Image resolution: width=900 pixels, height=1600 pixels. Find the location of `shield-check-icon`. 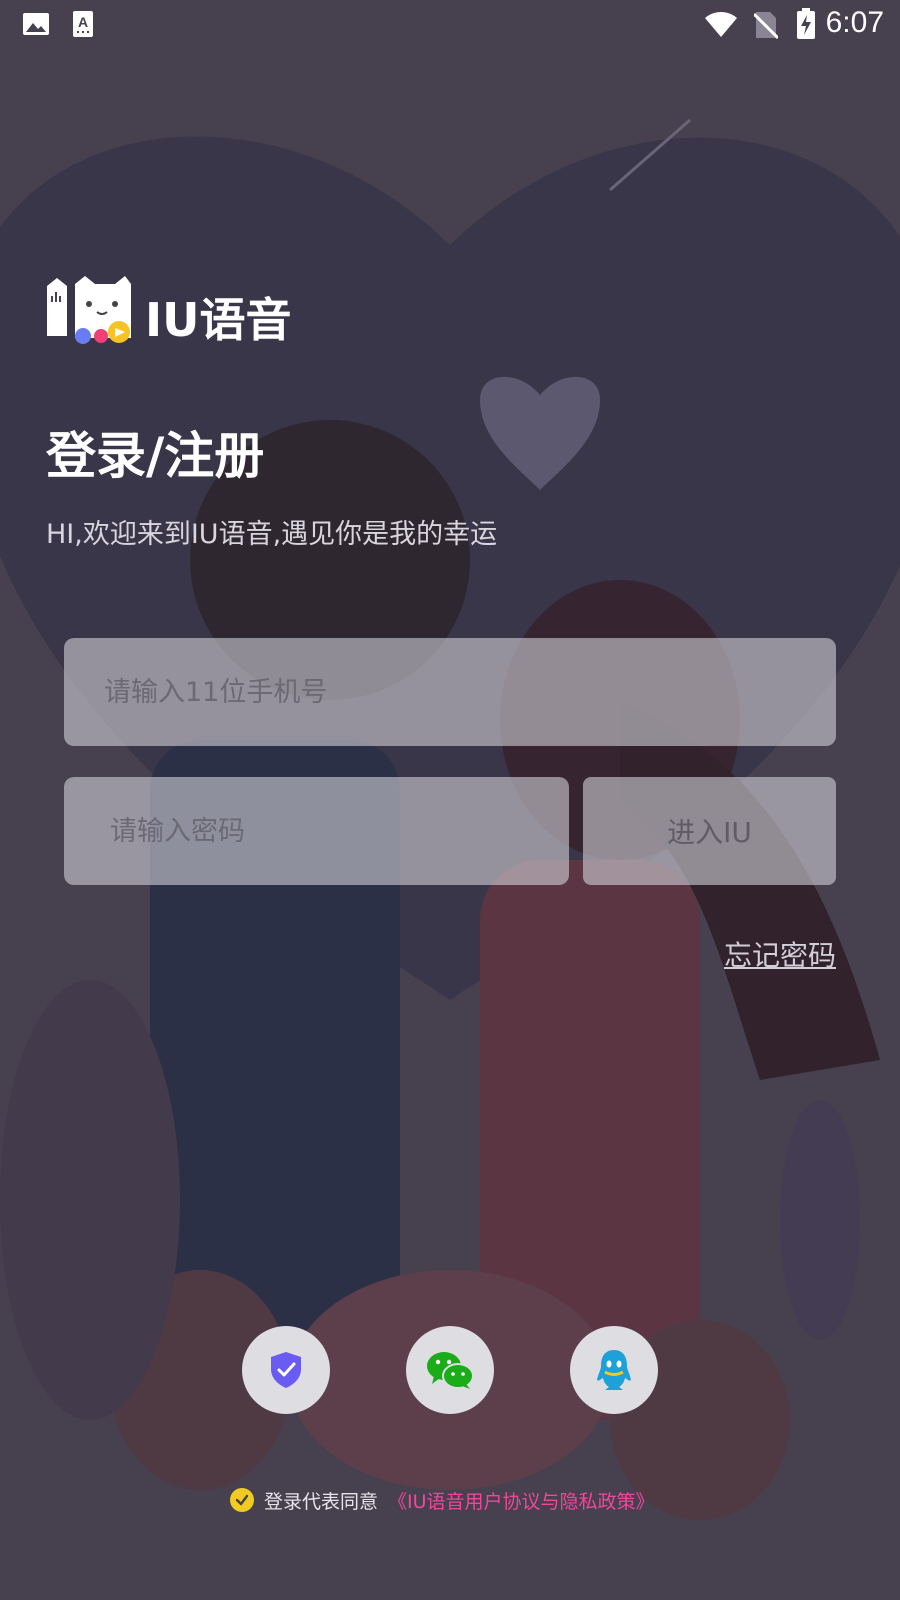

shield-check-icon is located at coordinates (286, 1370).